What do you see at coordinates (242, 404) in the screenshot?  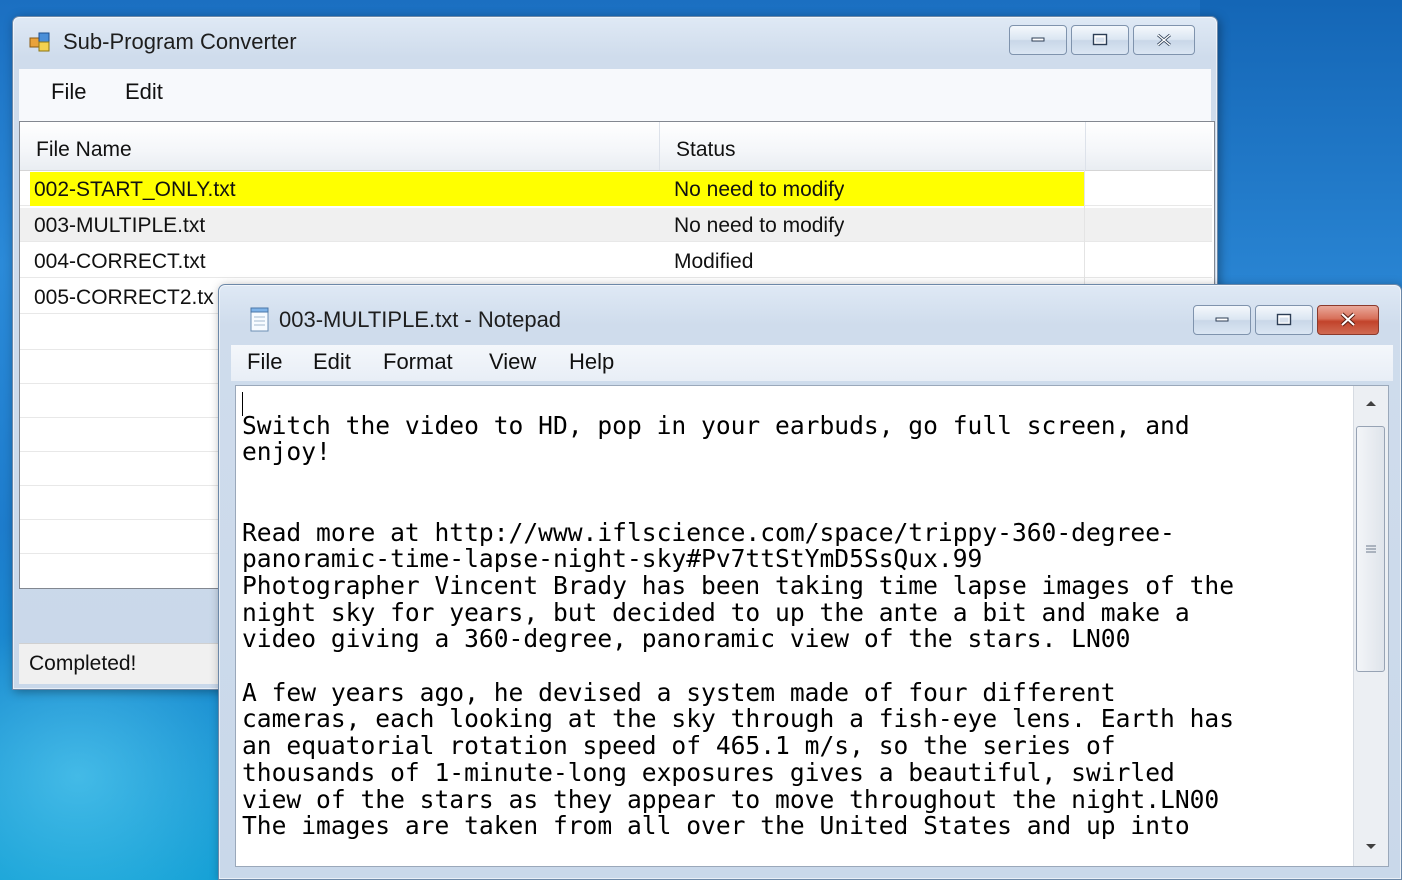 I see `text-caret` at bounding box center [242, 404].